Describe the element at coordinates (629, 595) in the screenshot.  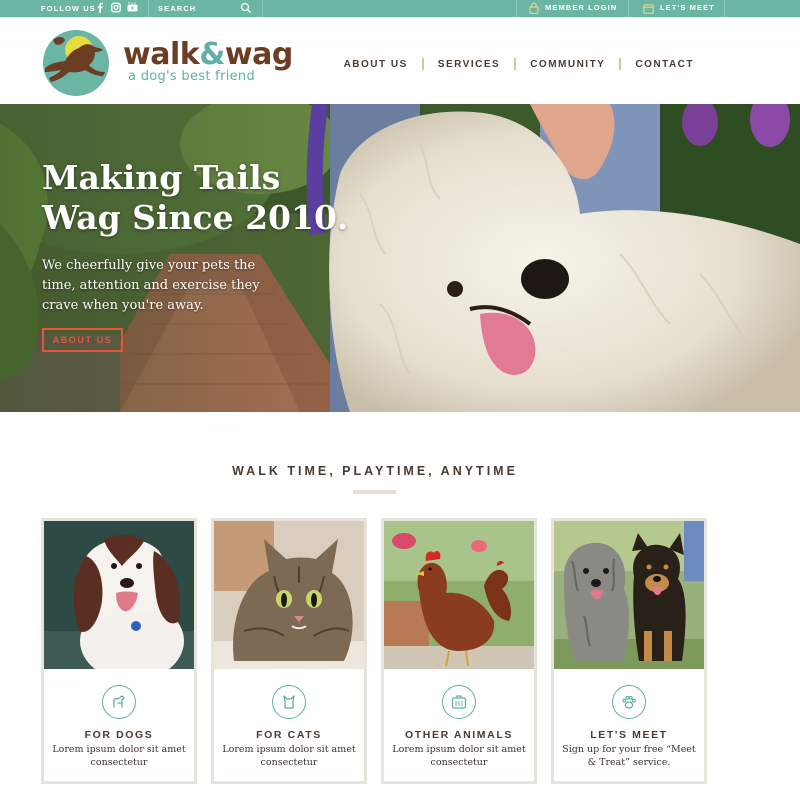
I see `two-dogs-photo` at that location.